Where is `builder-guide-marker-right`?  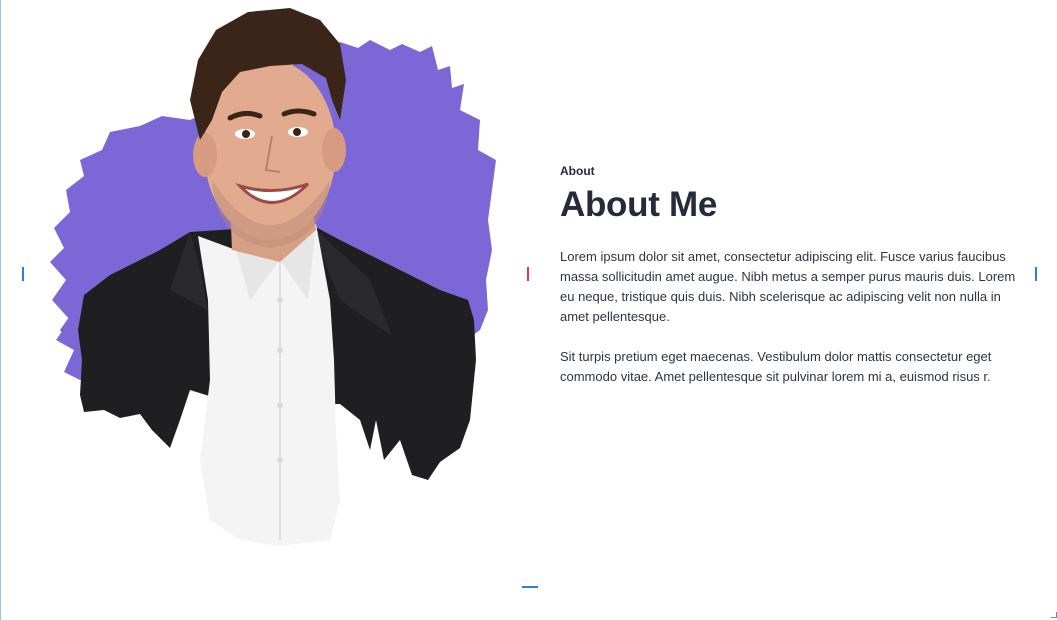
builder-guide-marker-right is located at coordinates (1036, 274).